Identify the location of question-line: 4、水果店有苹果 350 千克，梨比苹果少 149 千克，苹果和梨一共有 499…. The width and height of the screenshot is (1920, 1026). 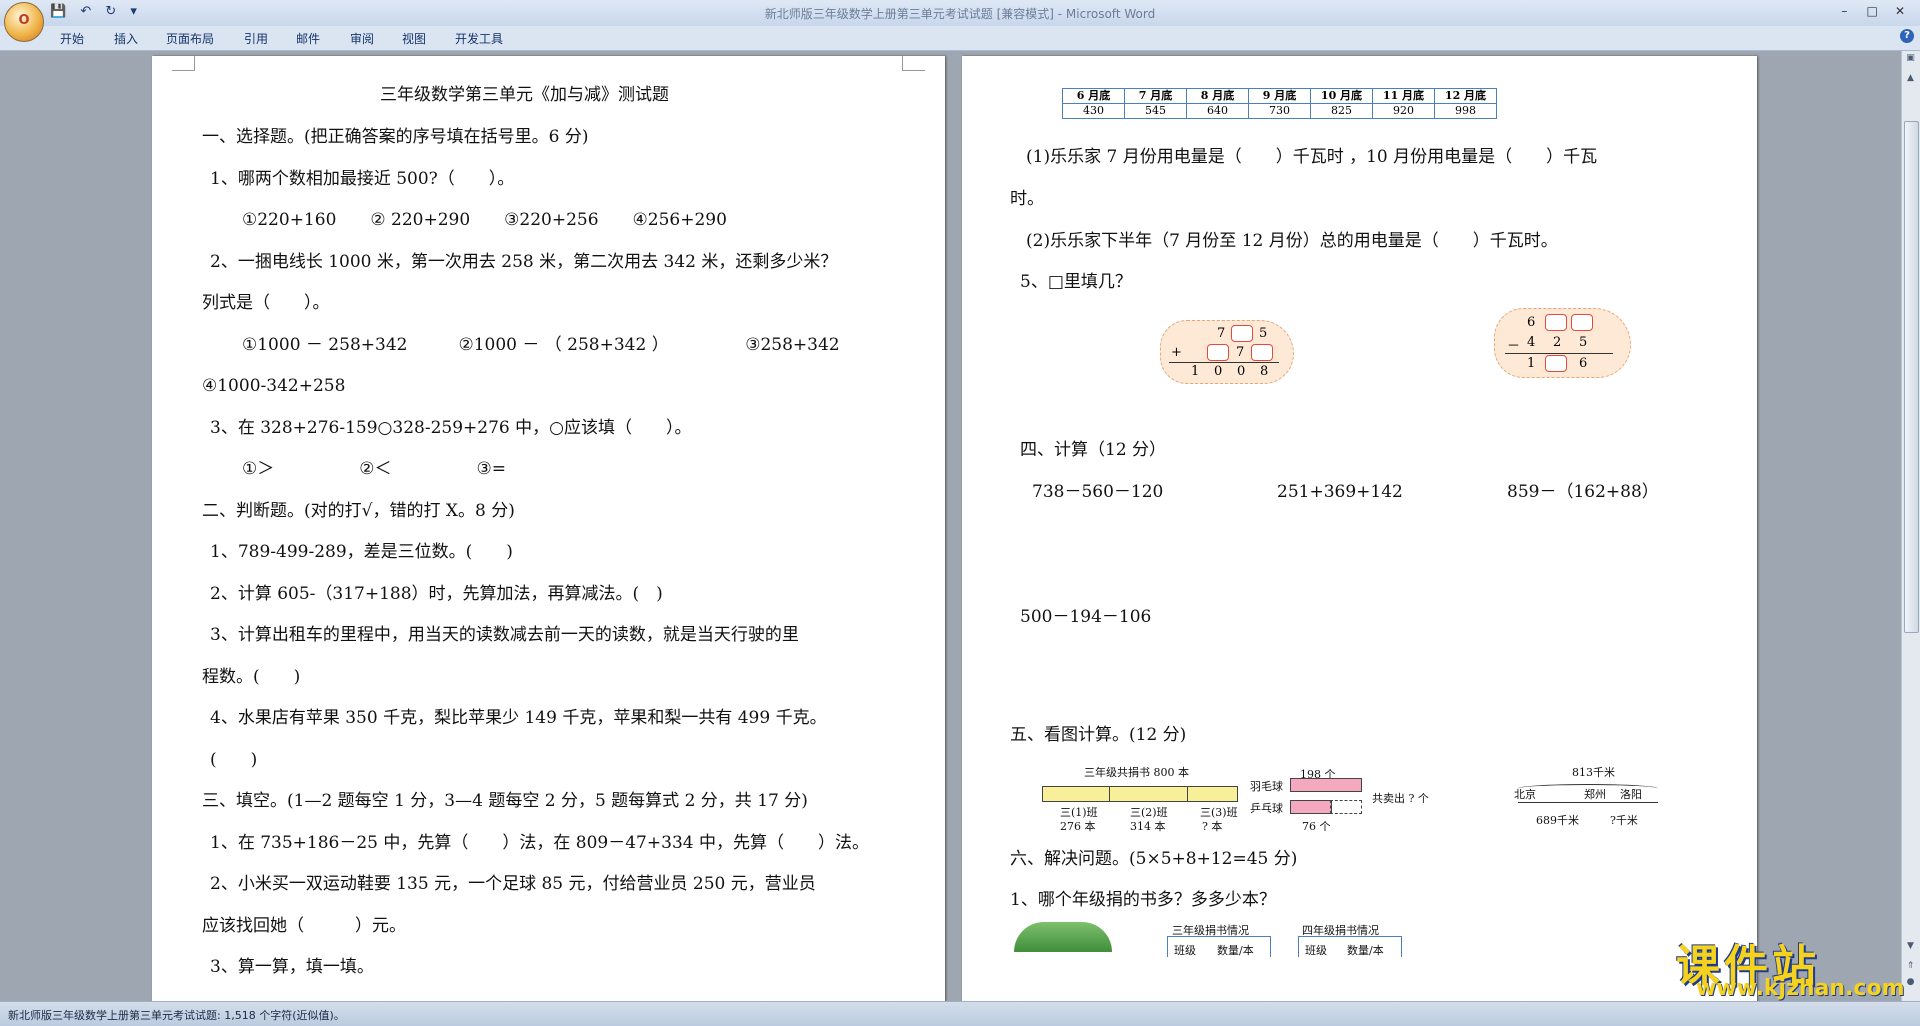
(518, 718).